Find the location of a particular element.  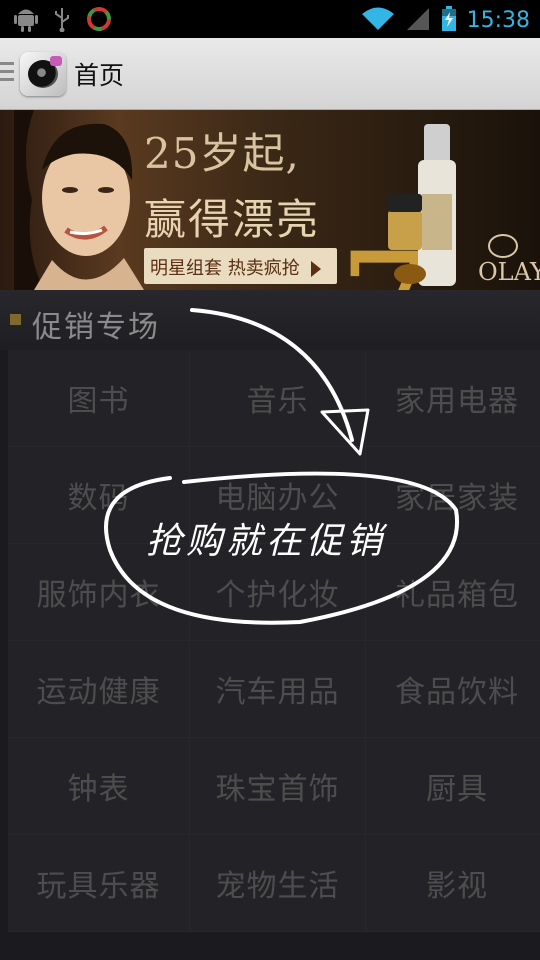

app-logo-icon is located at coordinates (43, 74).